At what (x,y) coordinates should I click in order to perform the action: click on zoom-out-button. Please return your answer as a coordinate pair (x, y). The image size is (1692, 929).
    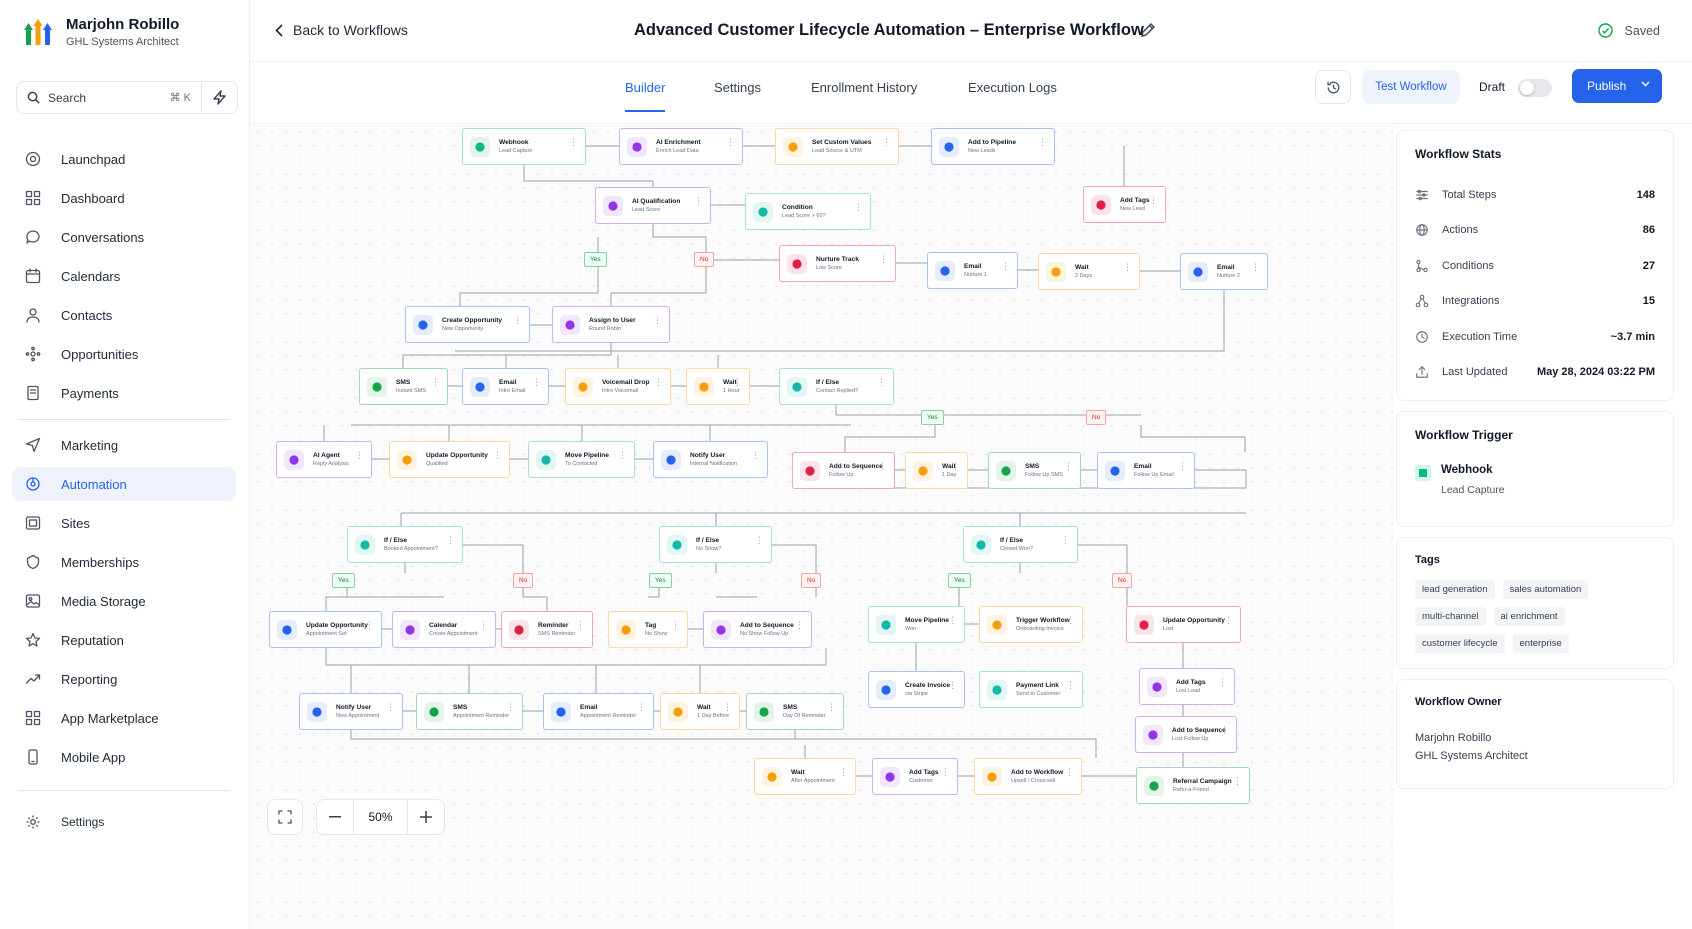
    Looking at the image, I should click on (335, 817).